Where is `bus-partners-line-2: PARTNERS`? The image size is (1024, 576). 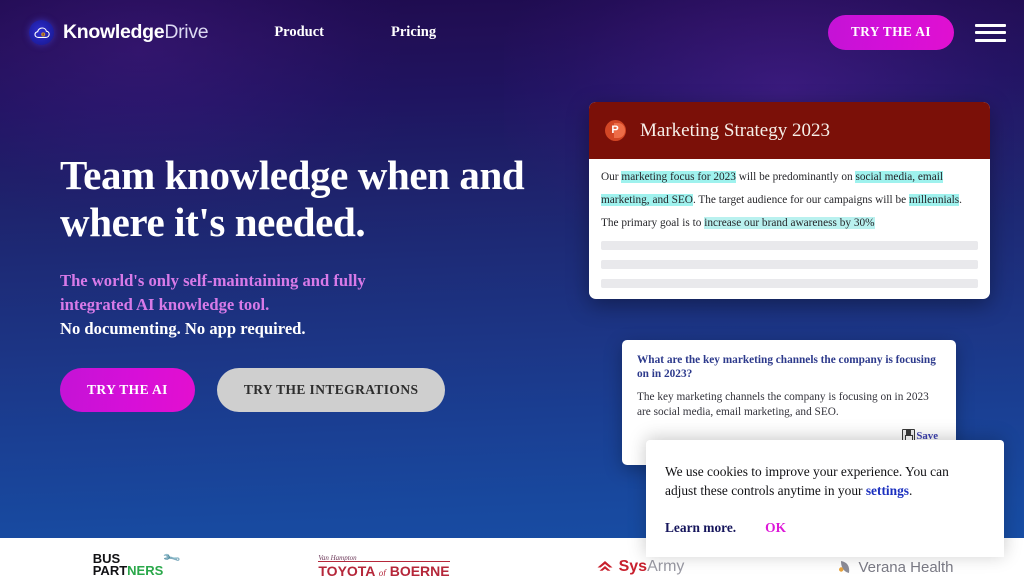
bus-partners-line-2: PARTNERS is located at coordinates (128, 569).